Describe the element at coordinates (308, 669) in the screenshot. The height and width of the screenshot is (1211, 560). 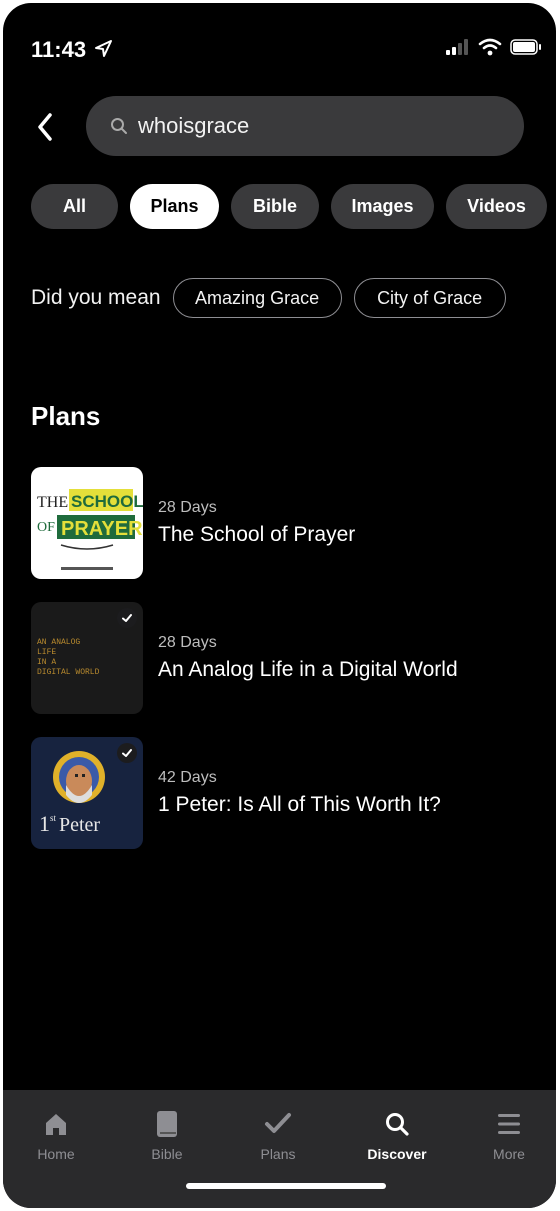
I see `plan-title: An Analog Life in a Digital World` at that location.